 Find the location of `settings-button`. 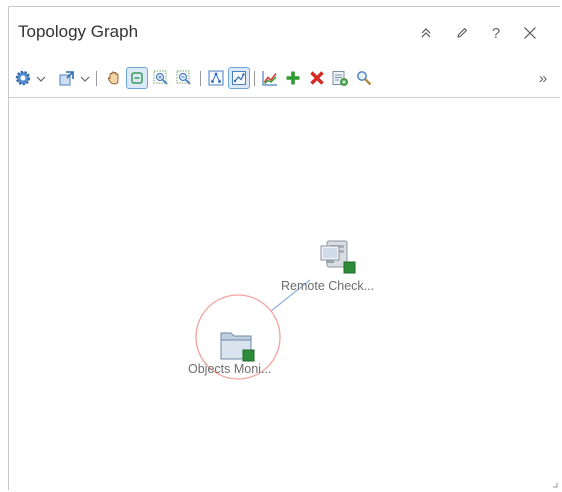

settings-button is located at coordinates (23, 78).